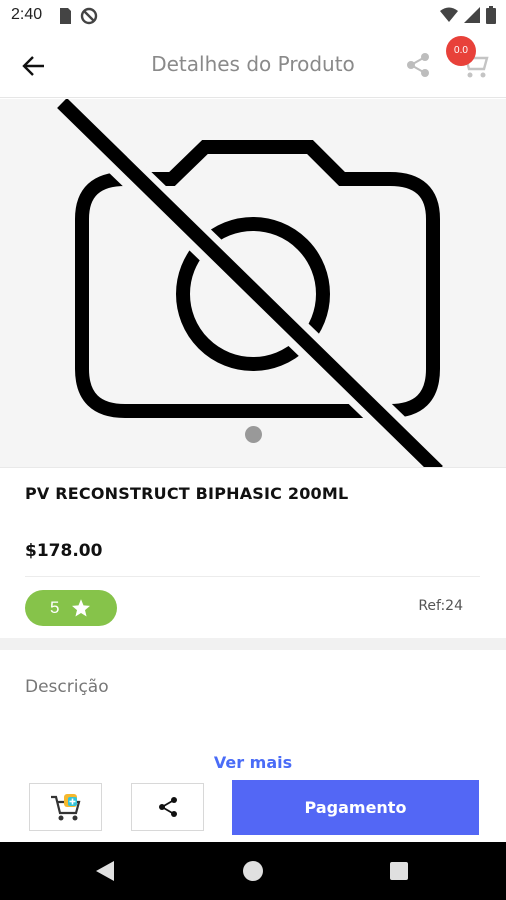  Describe the element at coordinates (491, 17) in the screenshot. I see `battery-icon` at that location.